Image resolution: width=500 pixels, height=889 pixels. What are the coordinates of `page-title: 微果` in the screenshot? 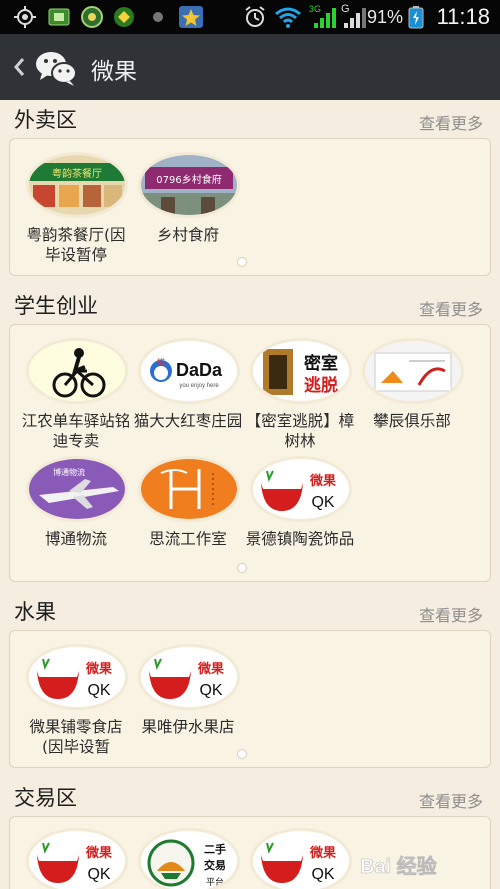 It's located at (114, 72).